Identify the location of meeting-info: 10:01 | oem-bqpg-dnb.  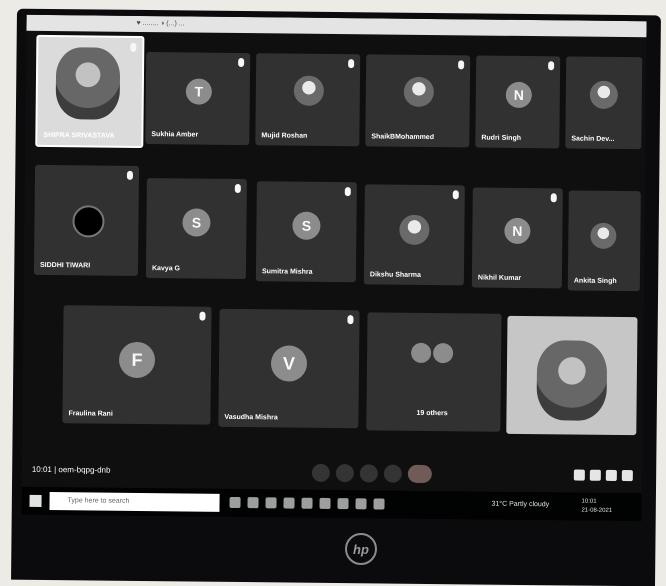
(71, 469).